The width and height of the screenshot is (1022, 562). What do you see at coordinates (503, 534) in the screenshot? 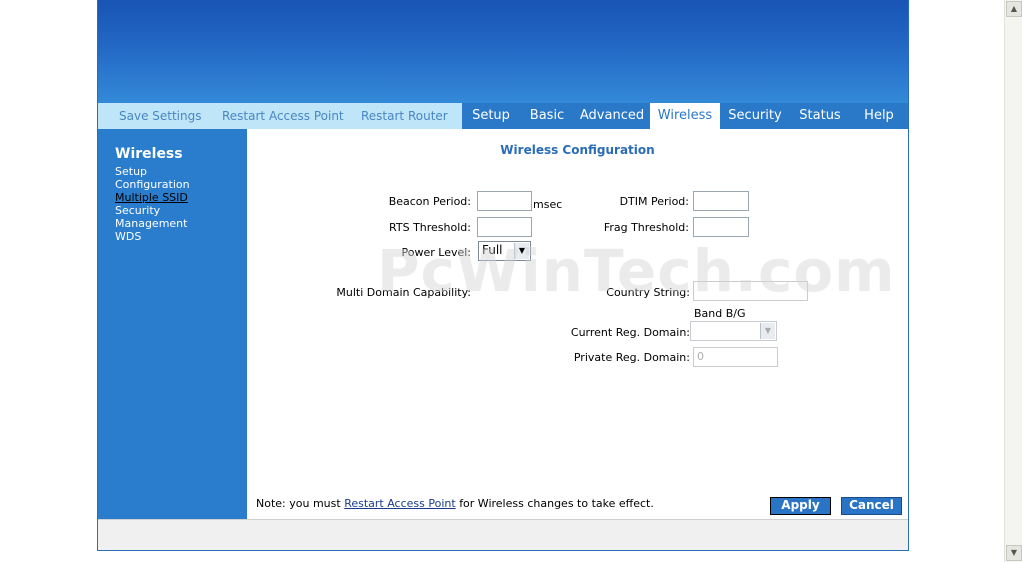
I see `page-footer` at bounding box center [503, 534].